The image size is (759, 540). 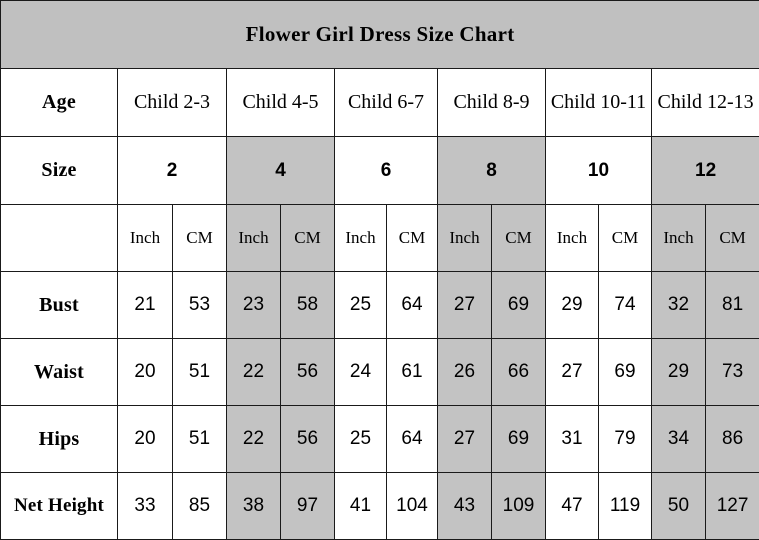 What do you see at coordinates (519, 372) in the screenshot?
I see `cell-waist-7: 66` at bounding box center [519, 372].